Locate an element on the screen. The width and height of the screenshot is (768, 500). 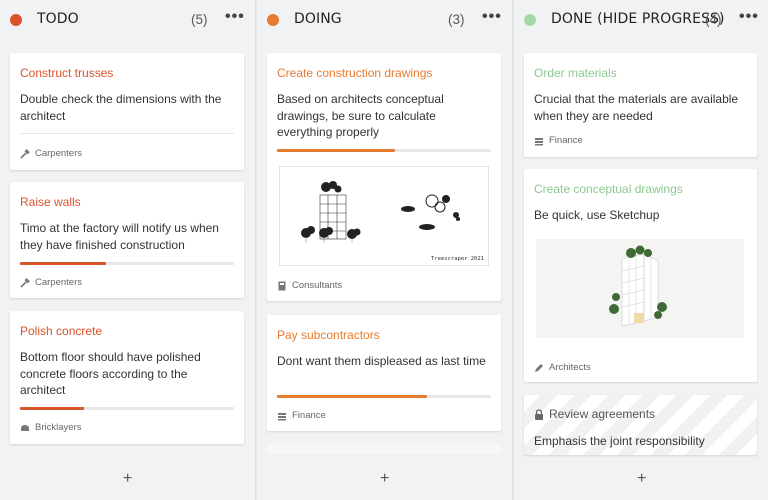
column-header: DONE (HIDE PROGRESS) (4) ••• is located at coordinates (641, 20).